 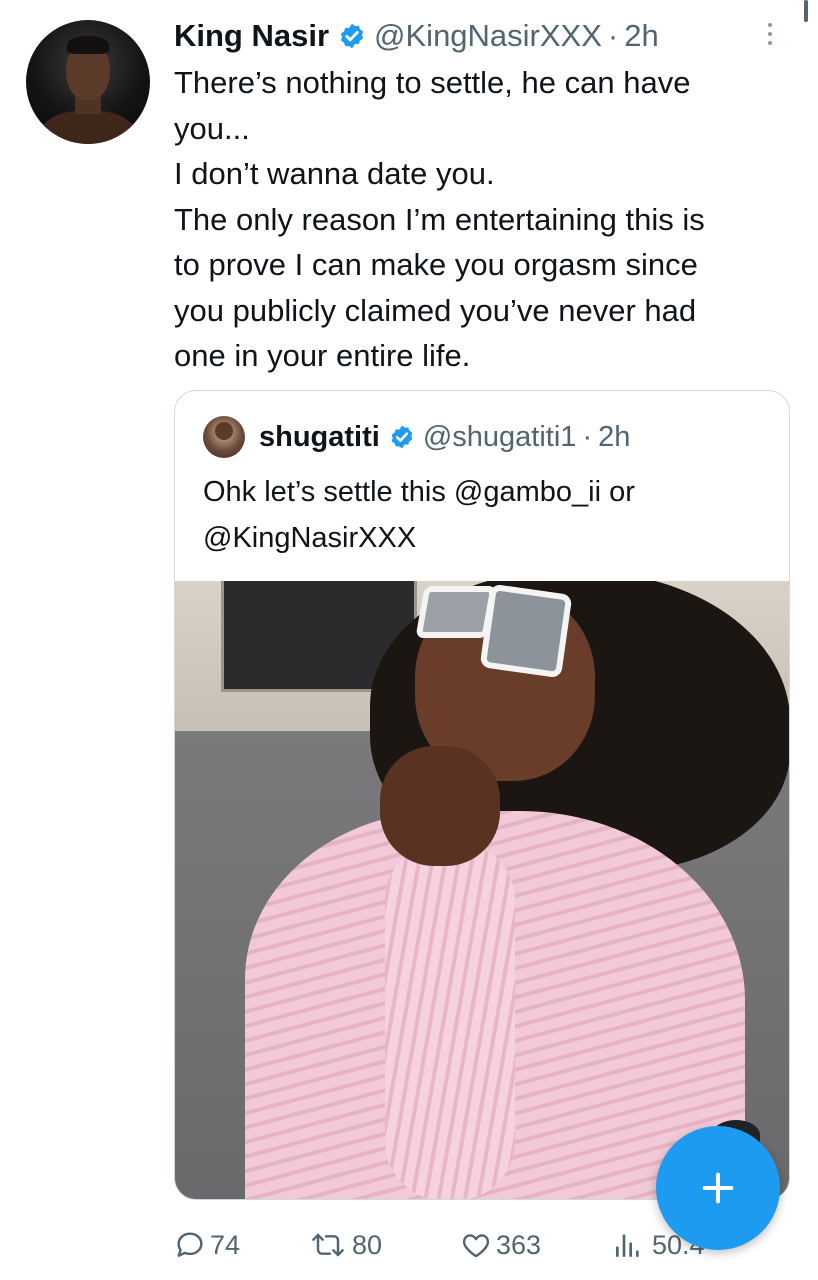 What do you see at coordinates (328, 1245) in the screenshot?
I see `retweet-icon` at bounding box center [328, 1245].